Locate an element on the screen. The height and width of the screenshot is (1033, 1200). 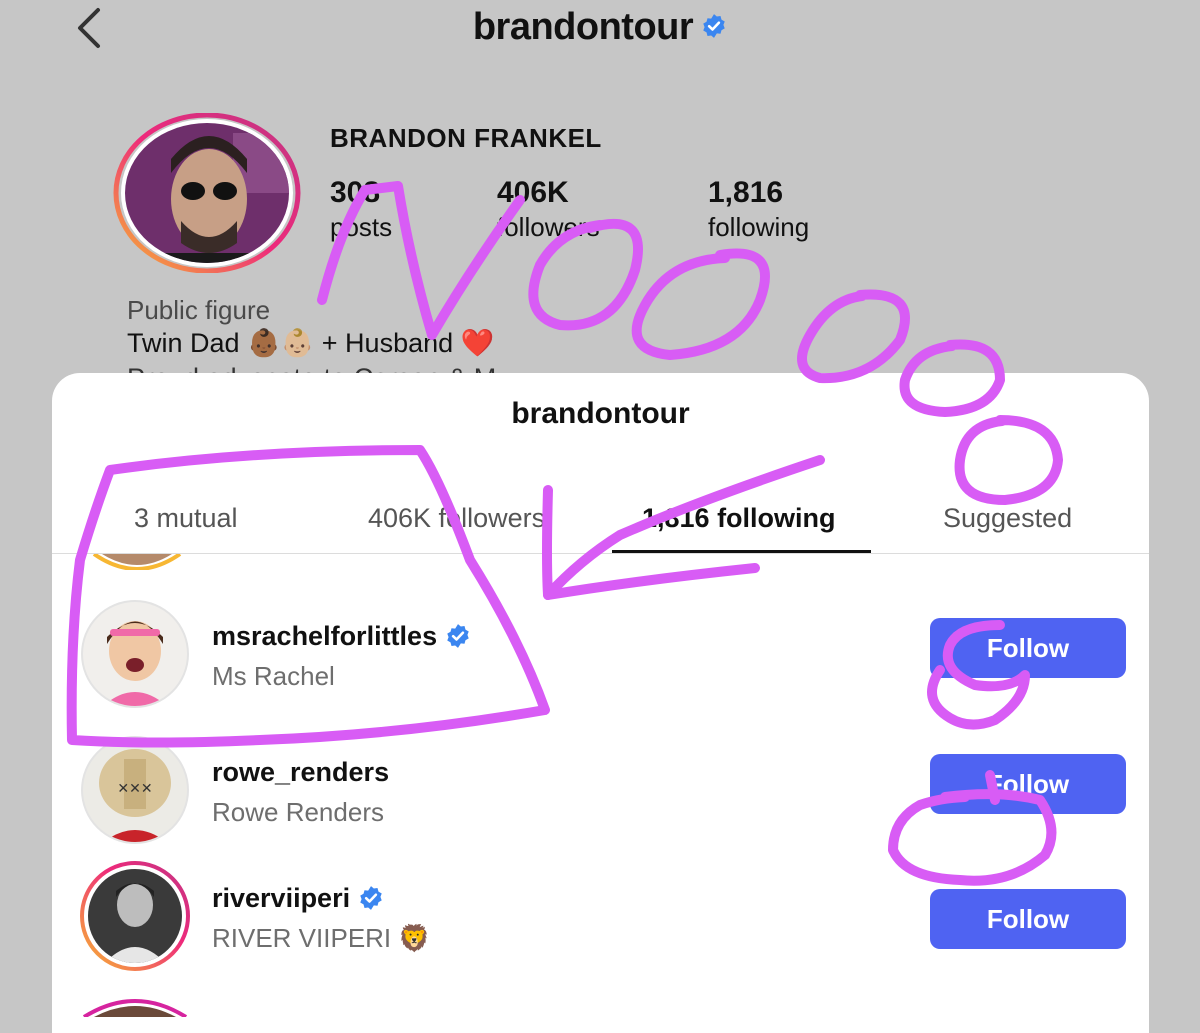
list-item-full-name: Rowe Renders is located at coordinates (298, 812).